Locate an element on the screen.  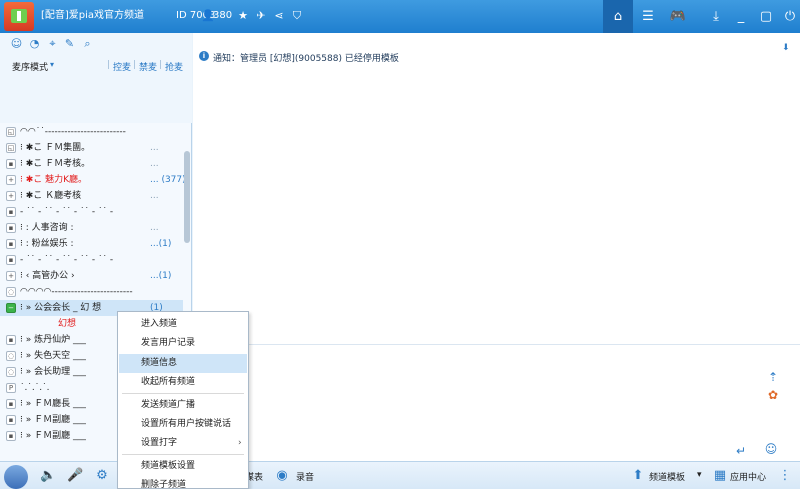
context-menu-item: 删除子频道 is located at coordinates (183, 482).